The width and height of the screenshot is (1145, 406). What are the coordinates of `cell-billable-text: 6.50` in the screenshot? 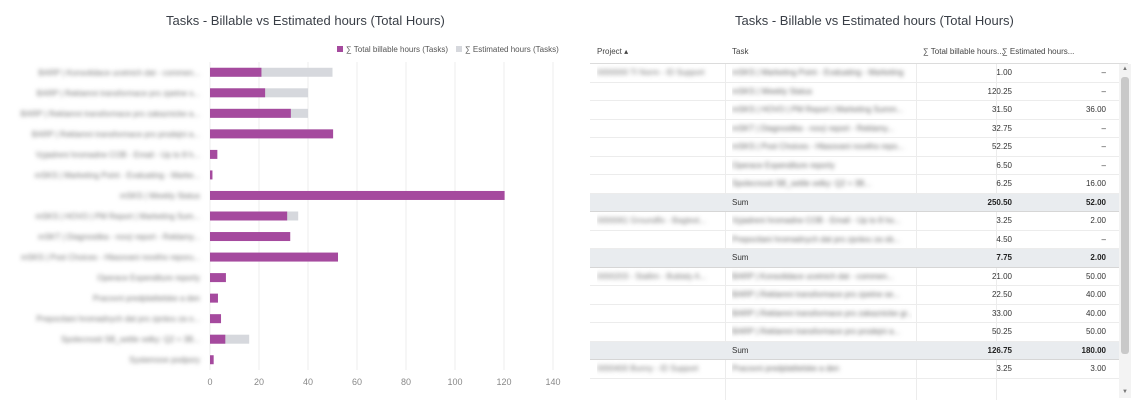 It's located at (1004, 165).